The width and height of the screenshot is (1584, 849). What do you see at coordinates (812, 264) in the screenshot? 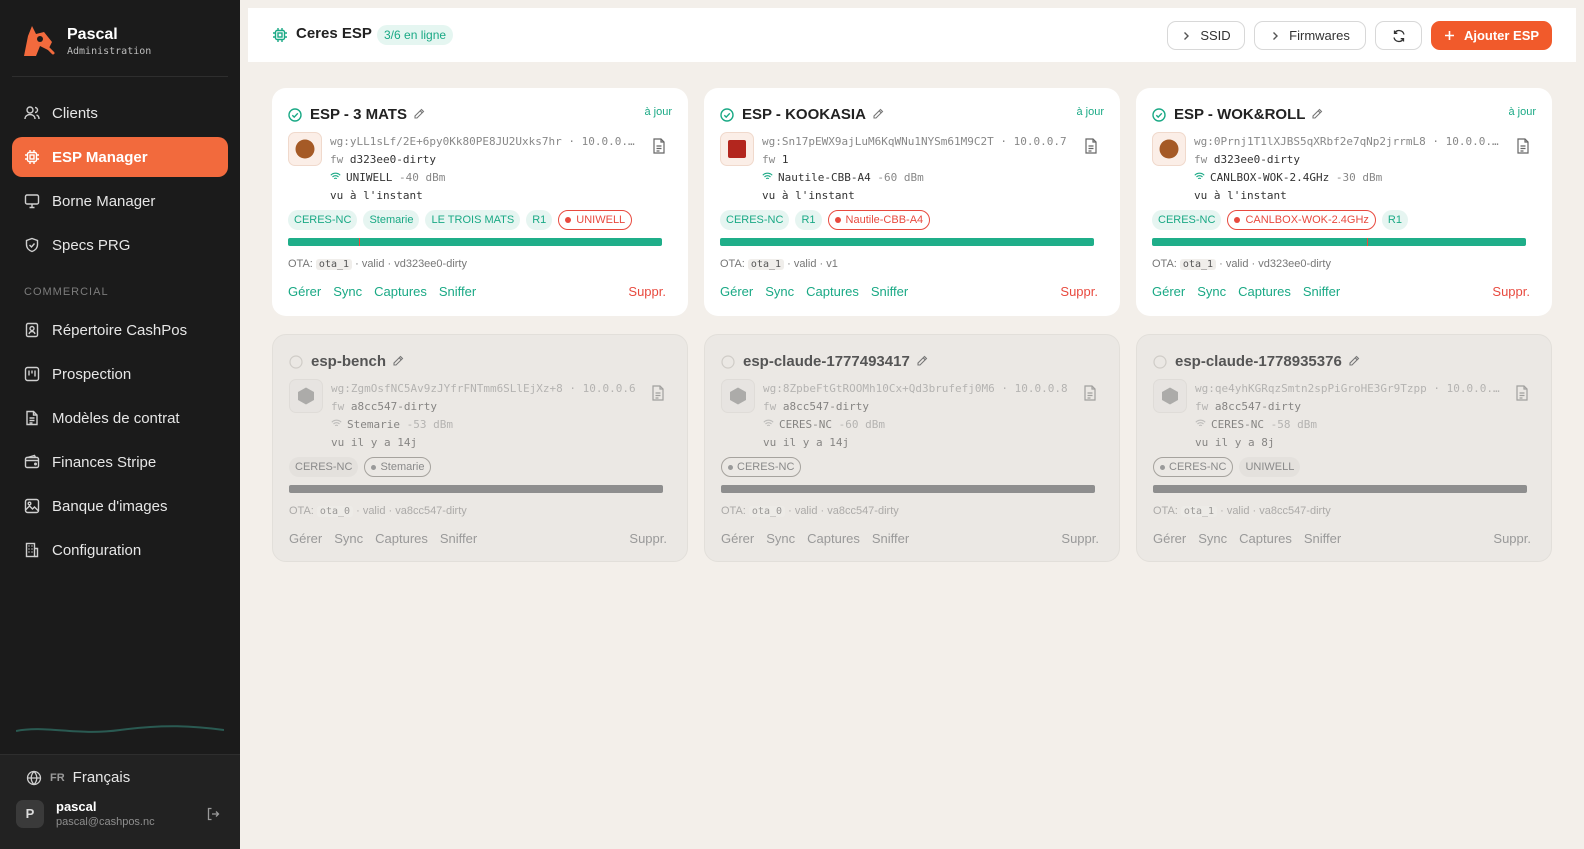
I see `ota-detail: · valid · v1` at bounding box center [812, 264].